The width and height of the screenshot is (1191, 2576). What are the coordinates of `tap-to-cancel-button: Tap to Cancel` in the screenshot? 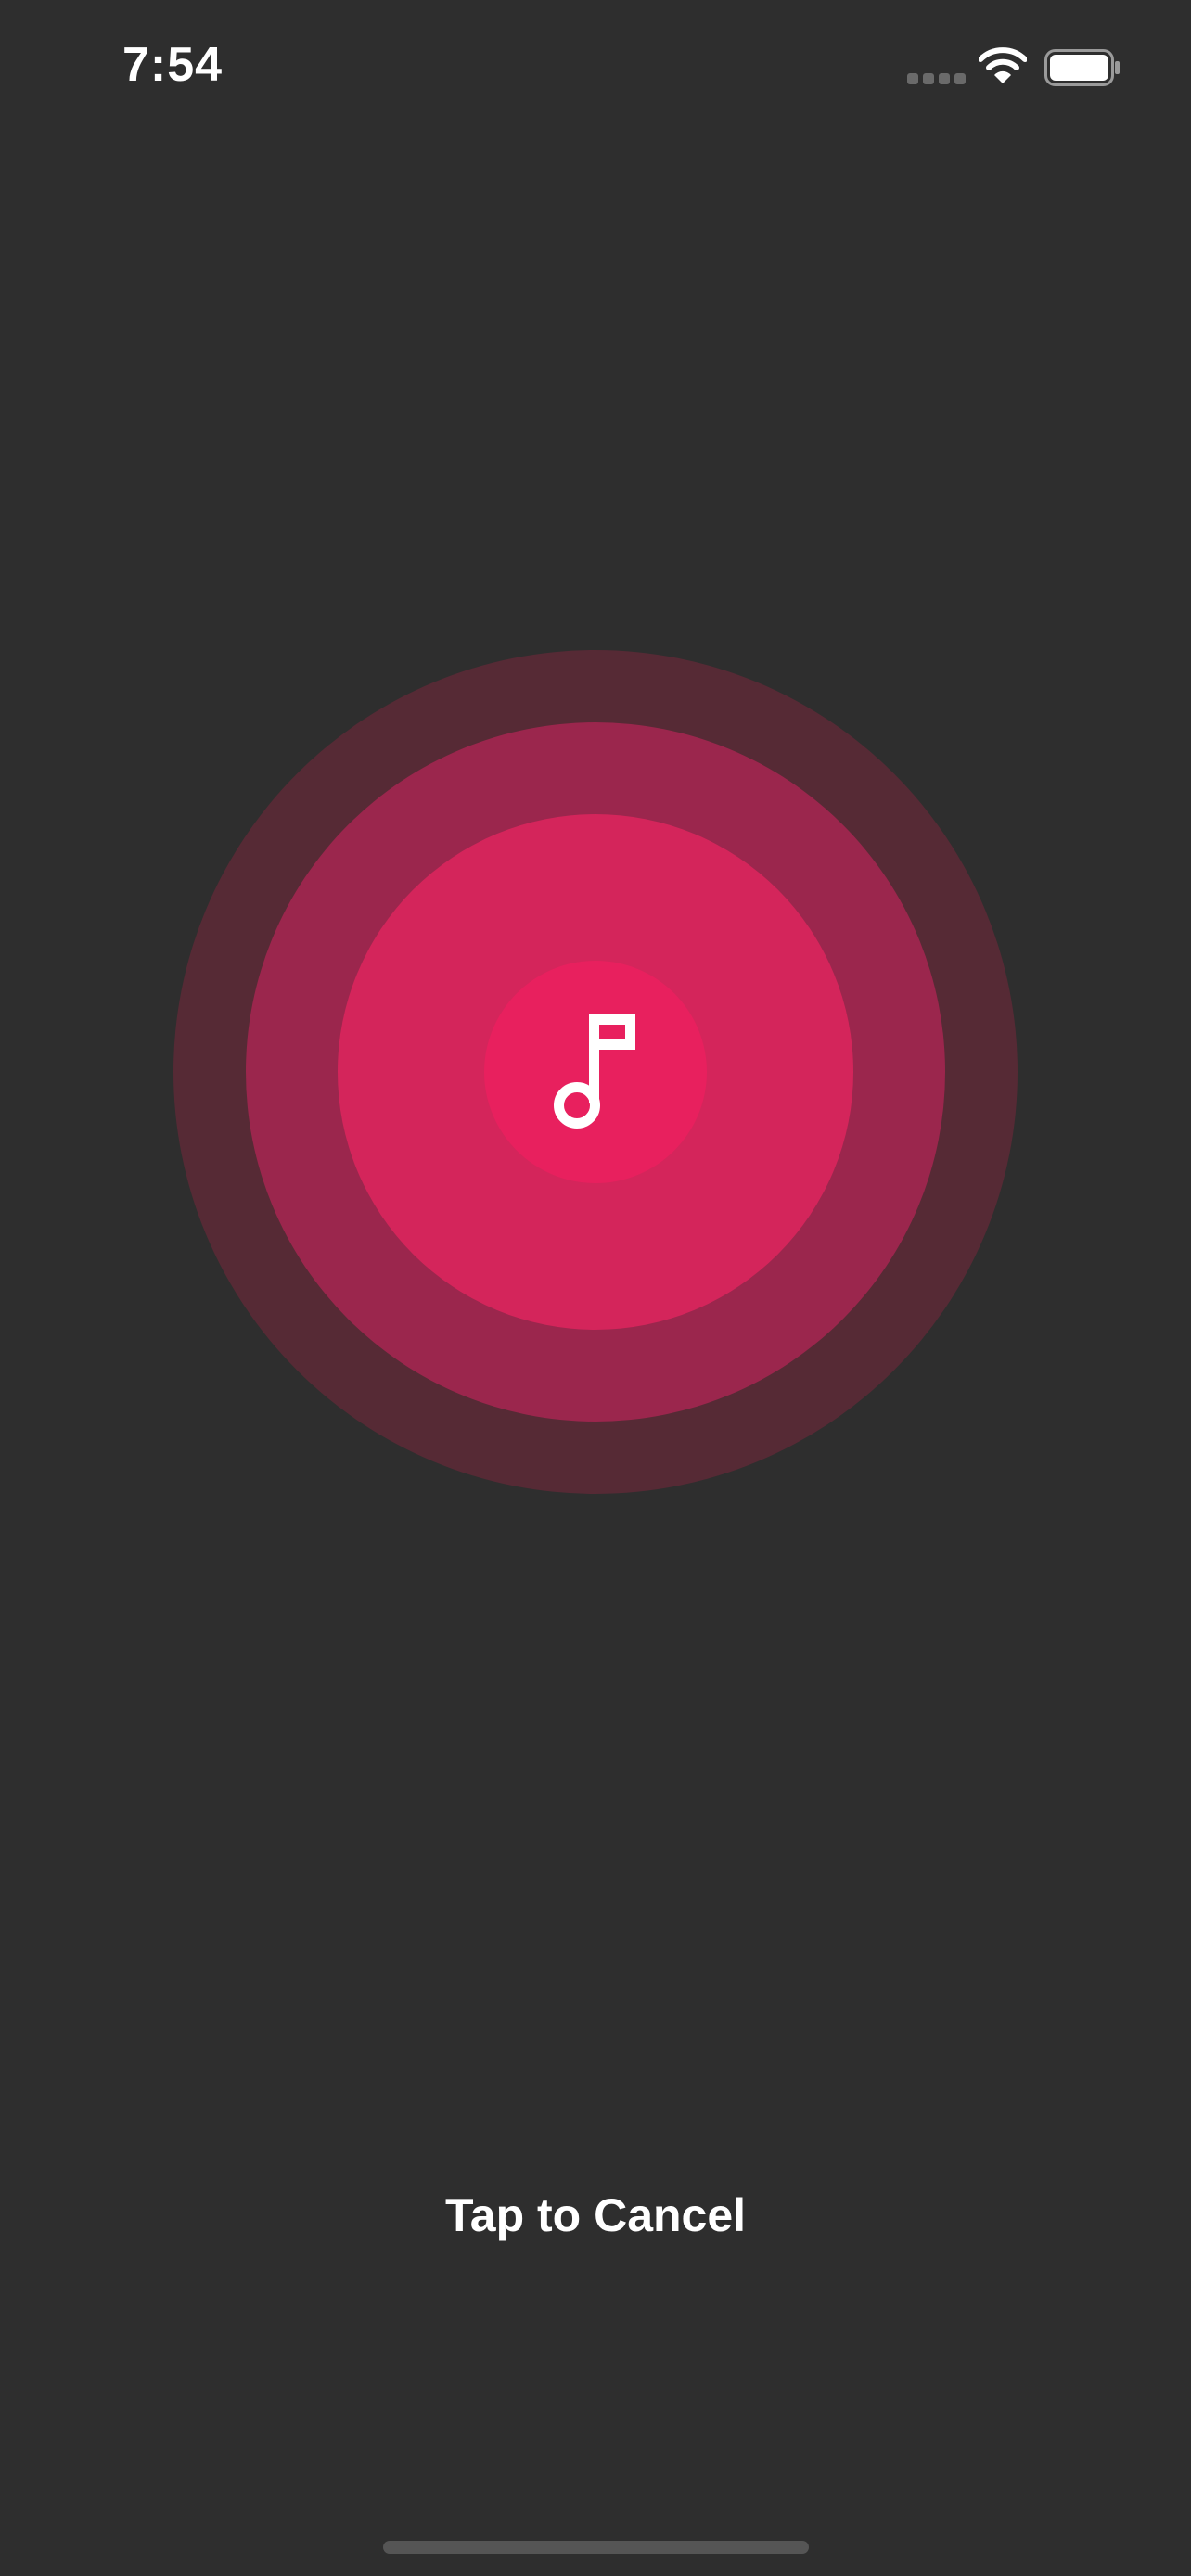 It's located at (595, 2215).